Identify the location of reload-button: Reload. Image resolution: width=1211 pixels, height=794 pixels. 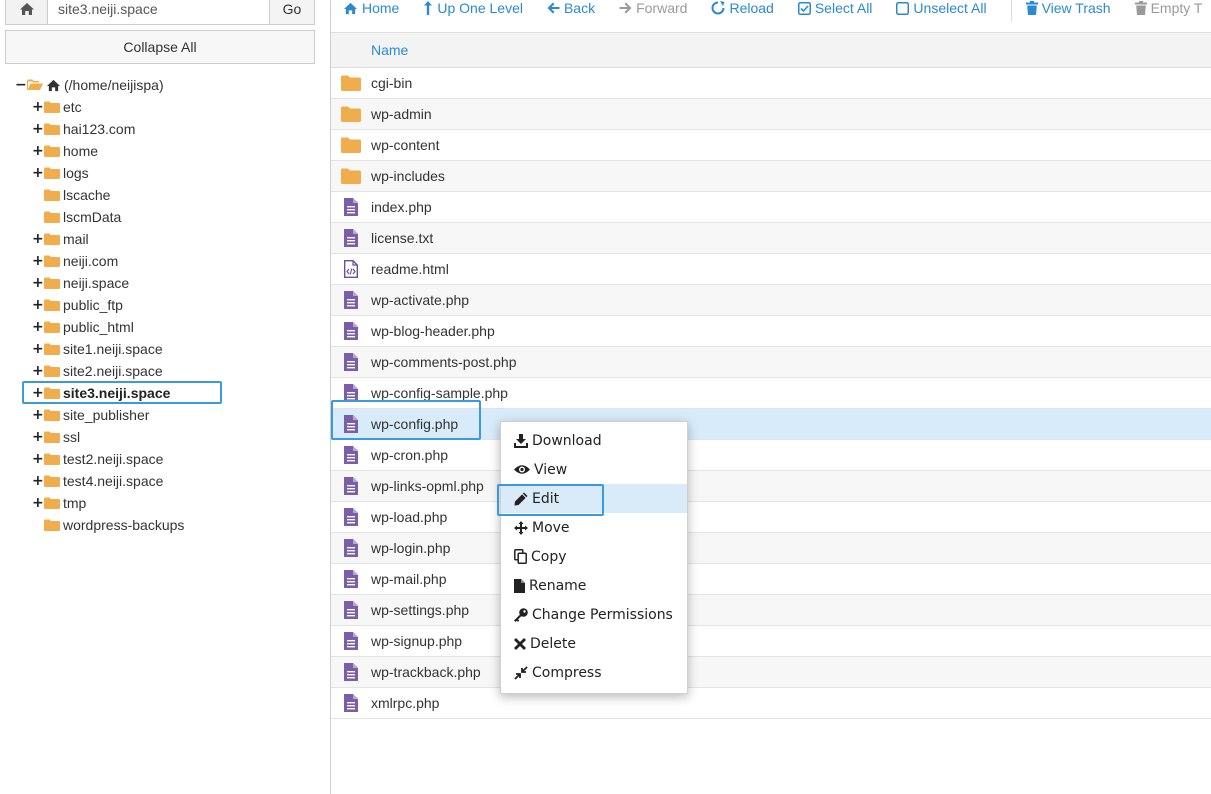
(742, 9).